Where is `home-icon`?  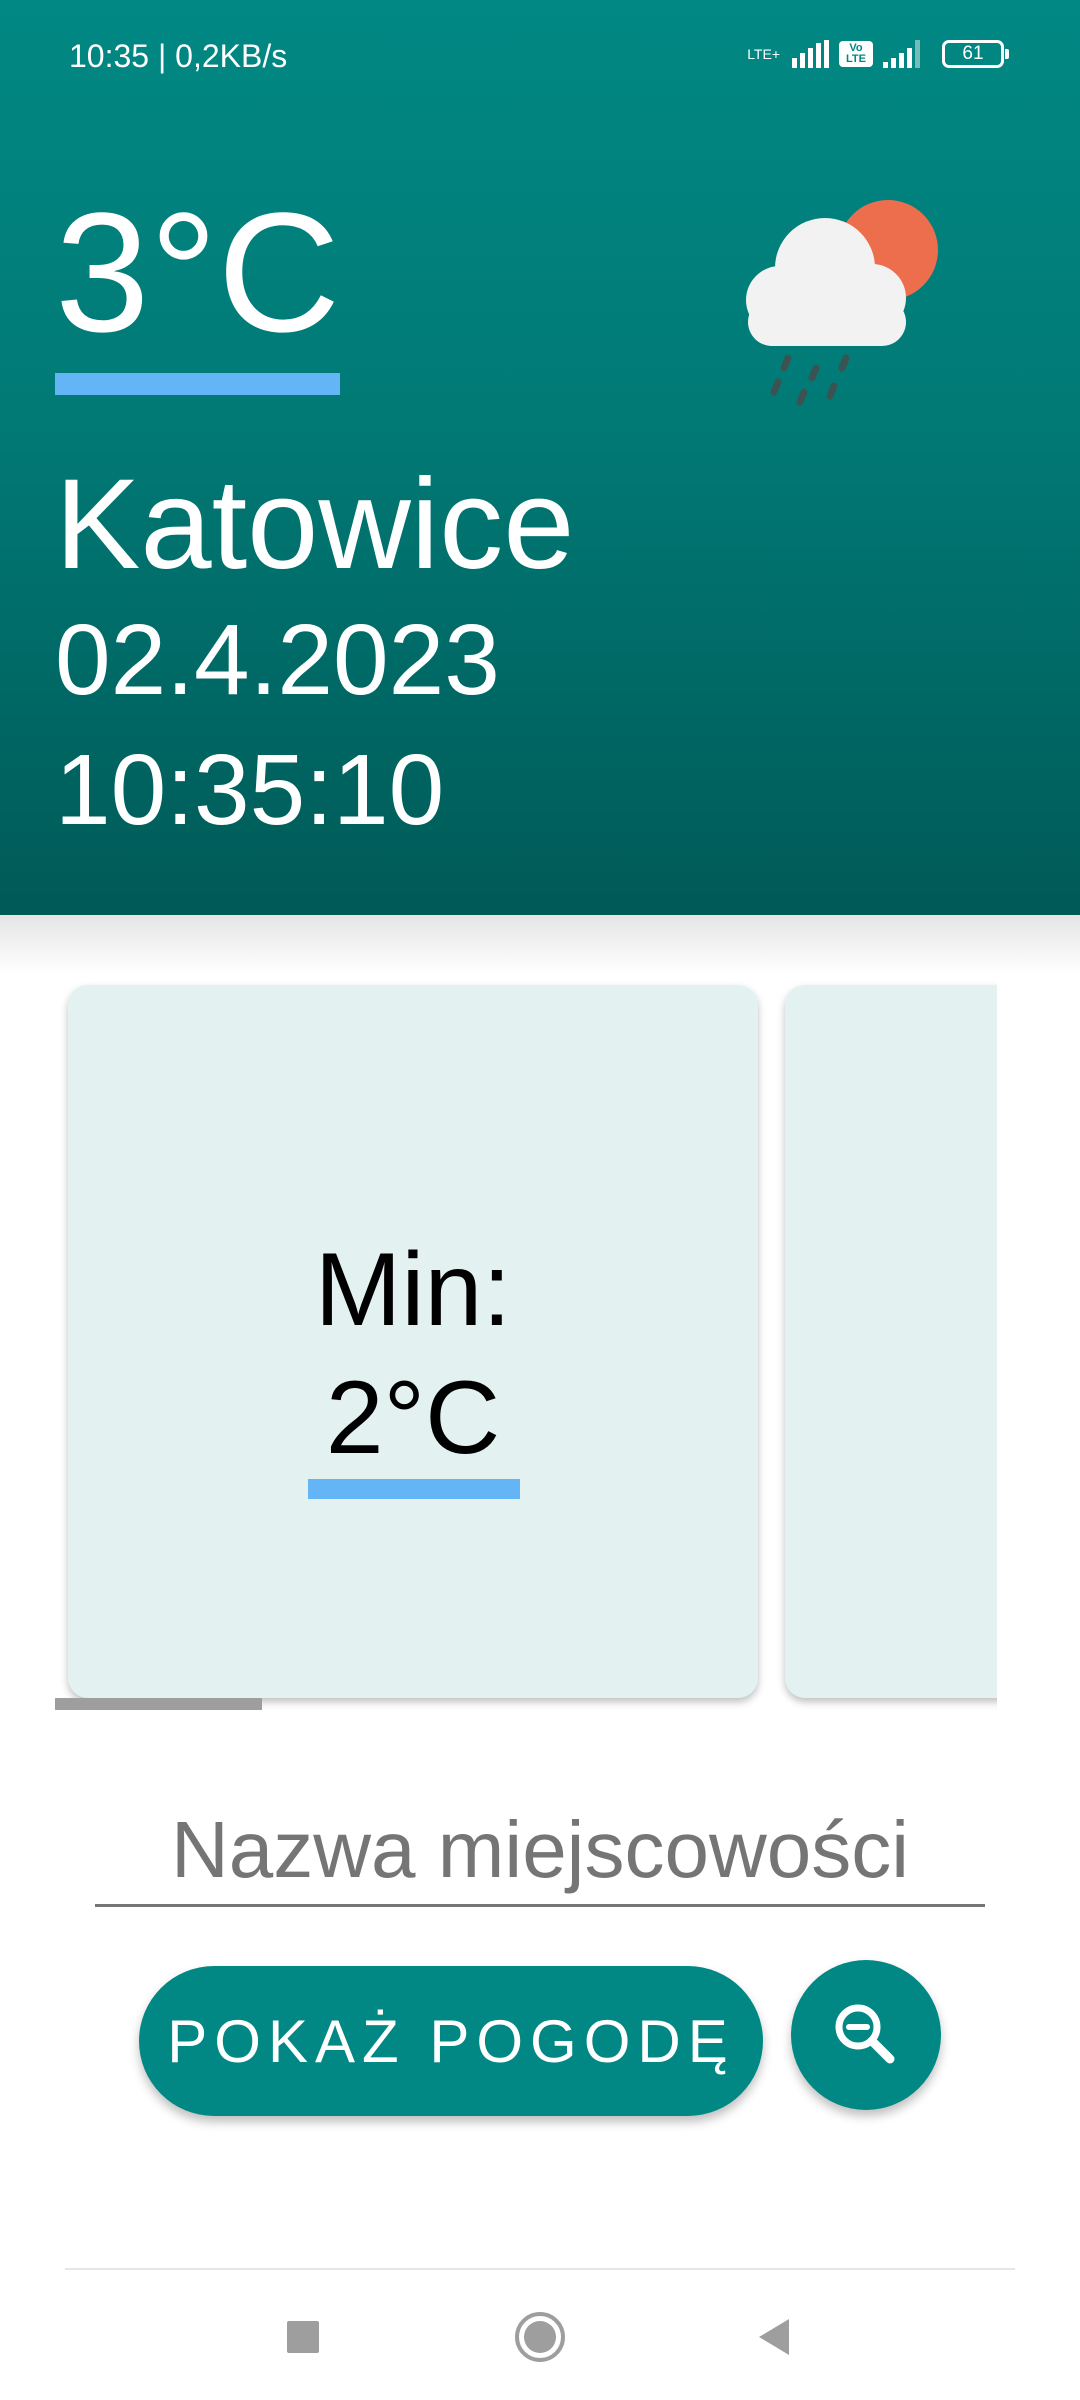 home-icon is located at coordinates (540, 2337).